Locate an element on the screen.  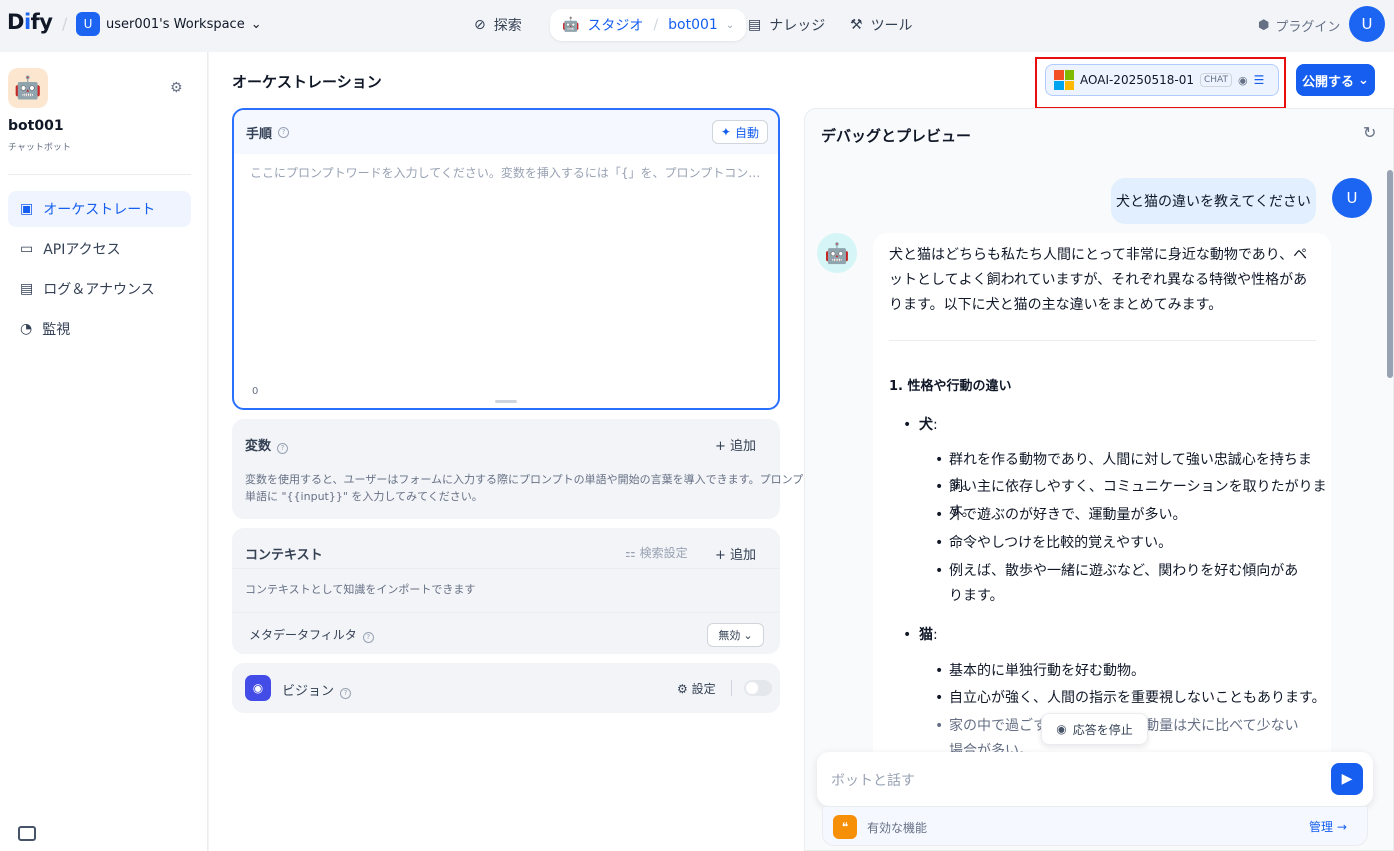
page-title: オーケストレーション is located at coordinates (307, 82).